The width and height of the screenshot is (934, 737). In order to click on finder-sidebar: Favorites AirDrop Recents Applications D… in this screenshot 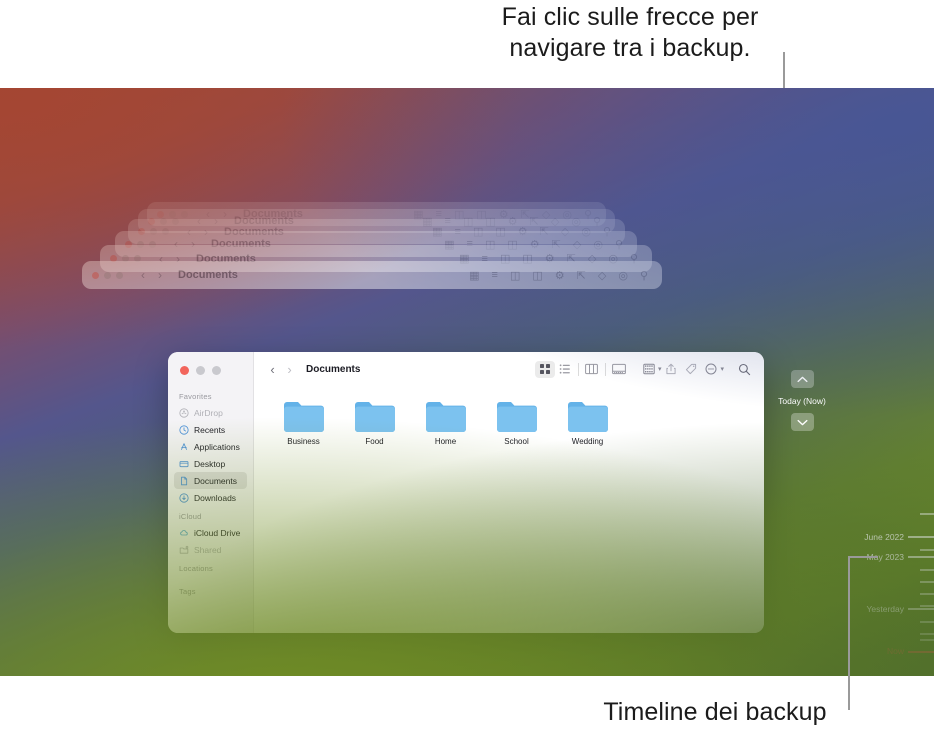, I will do `click(211, 492)`.